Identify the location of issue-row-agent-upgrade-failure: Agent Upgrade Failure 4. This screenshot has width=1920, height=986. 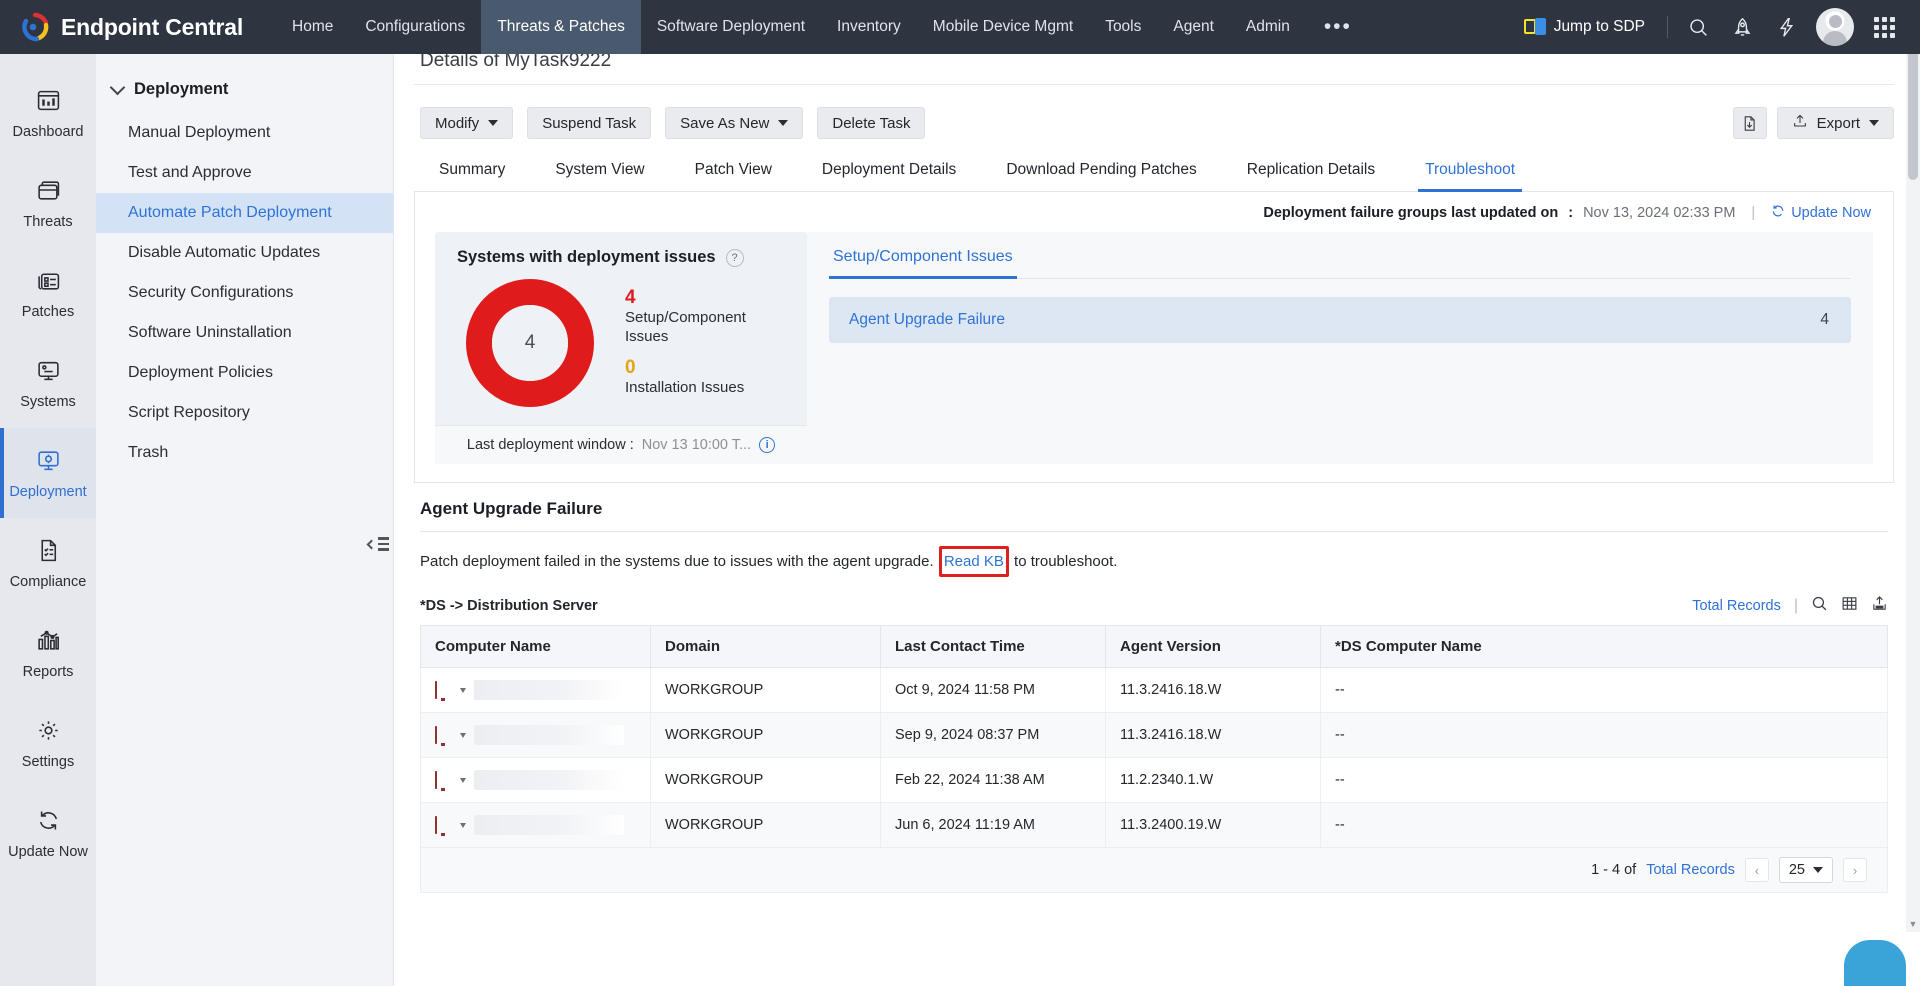
(1340, 320).